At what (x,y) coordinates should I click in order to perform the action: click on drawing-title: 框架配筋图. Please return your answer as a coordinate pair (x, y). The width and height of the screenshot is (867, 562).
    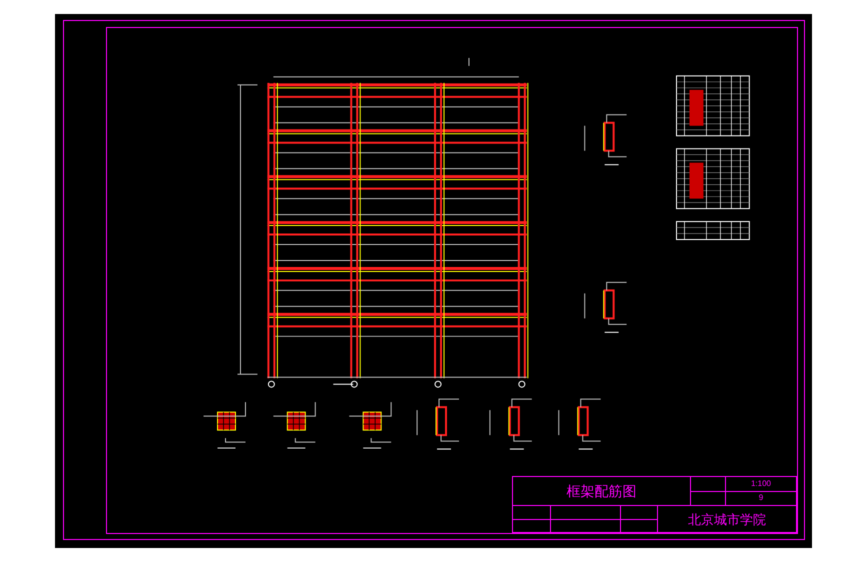
    Looking at the image, I should click on (602, 491).